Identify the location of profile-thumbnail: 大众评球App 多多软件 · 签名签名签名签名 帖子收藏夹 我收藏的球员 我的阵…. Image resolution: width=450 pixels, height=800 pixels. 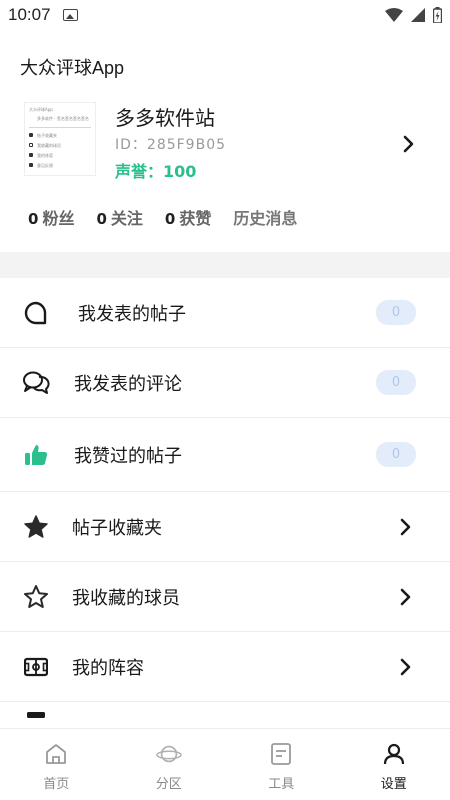
(60, 139).